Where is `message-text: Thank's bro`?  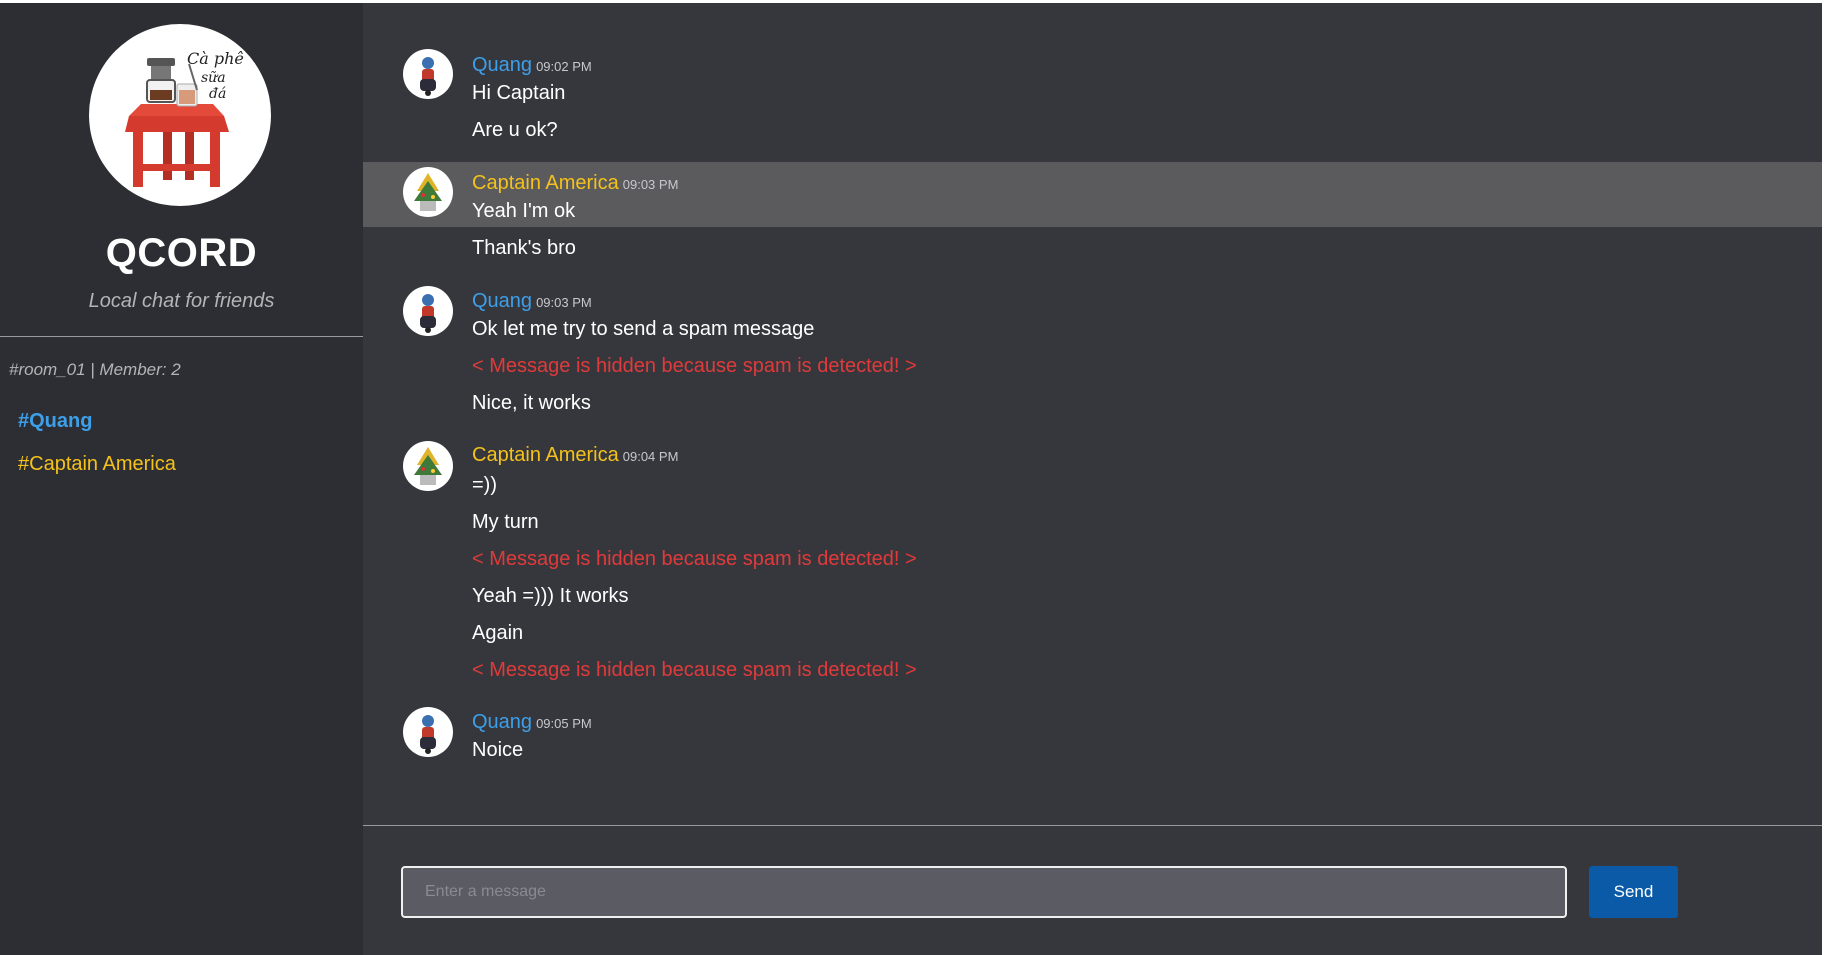 message-text: Thank's bro is located at coordinates (524, 248).